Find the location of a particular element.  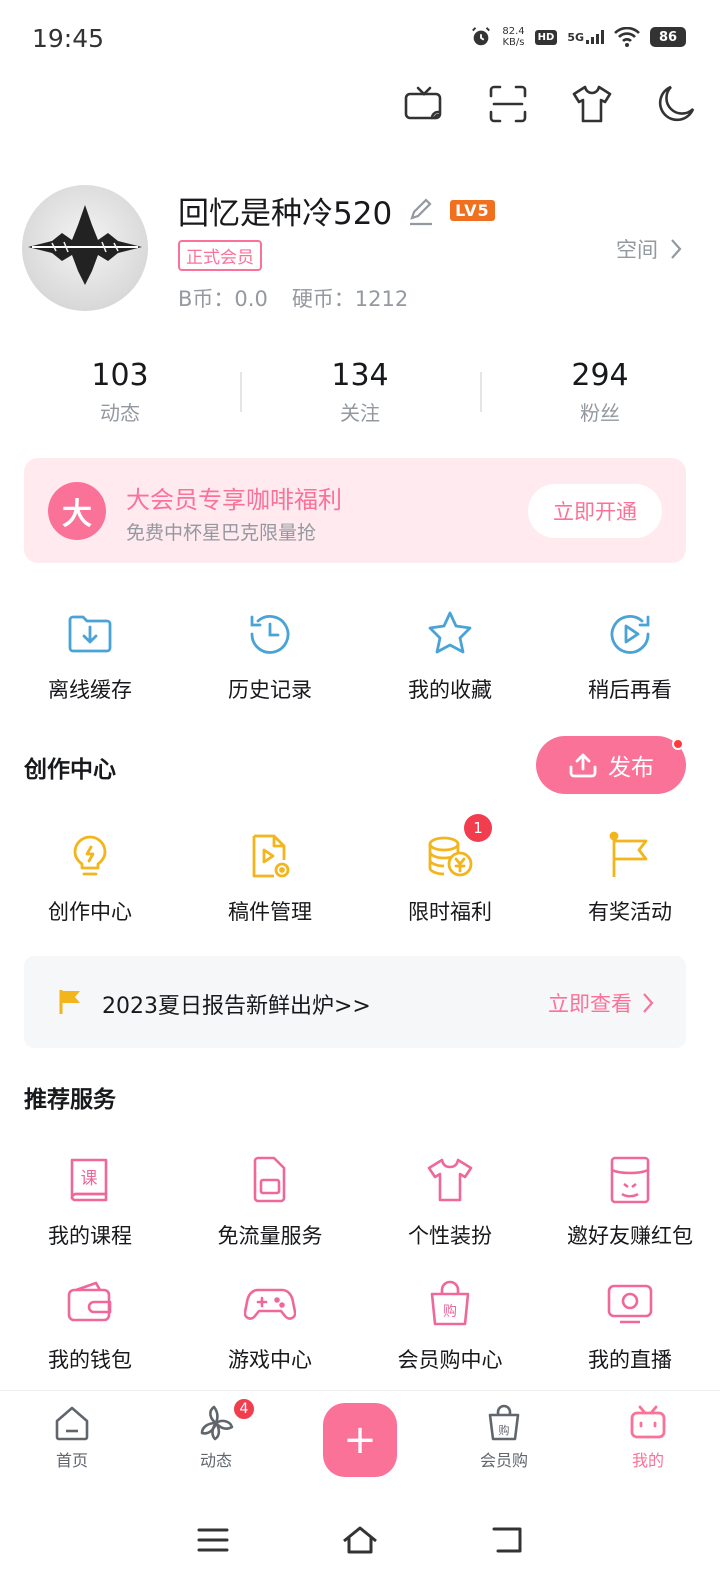

tab-vip-shop: 购 会员购 is located at coordinates (504, 1439).